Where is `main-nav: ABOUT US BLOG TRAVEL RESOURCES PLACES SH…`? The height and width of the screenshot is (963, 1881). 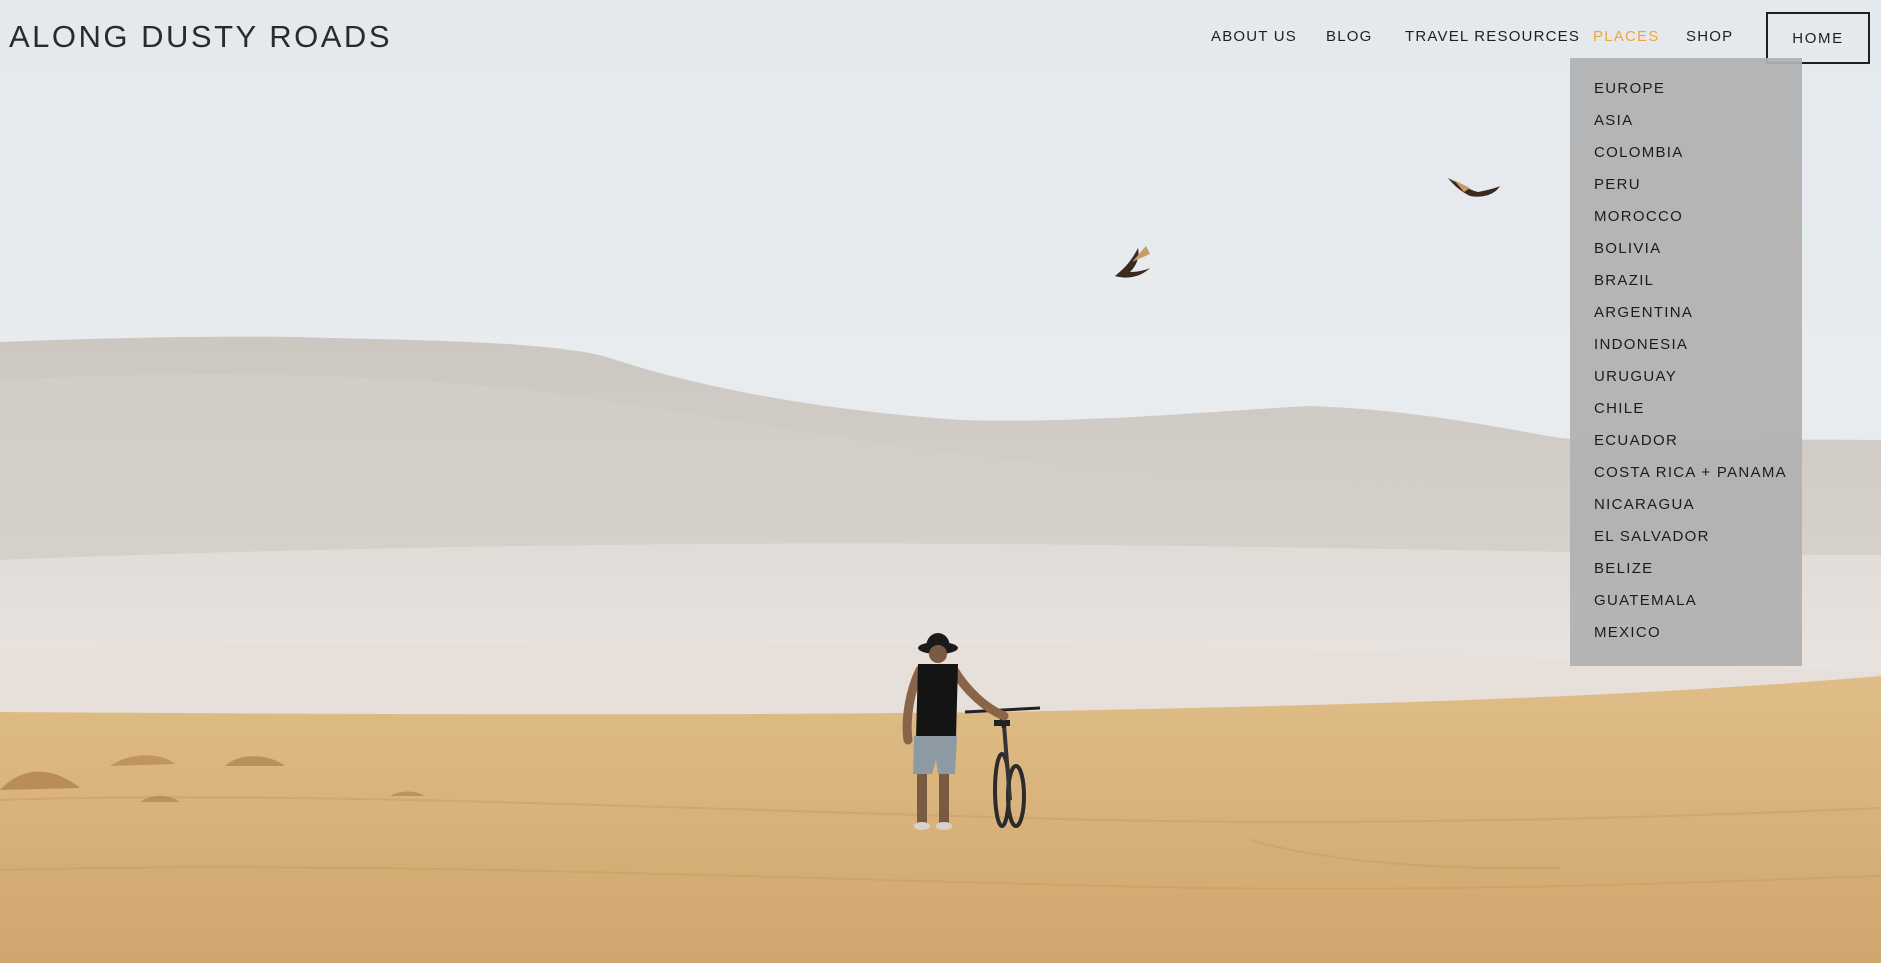 main-nav: ABOUT US BLOG TRAVEL RESOURCES PLACES SH… is located at coordinates (940, 38).